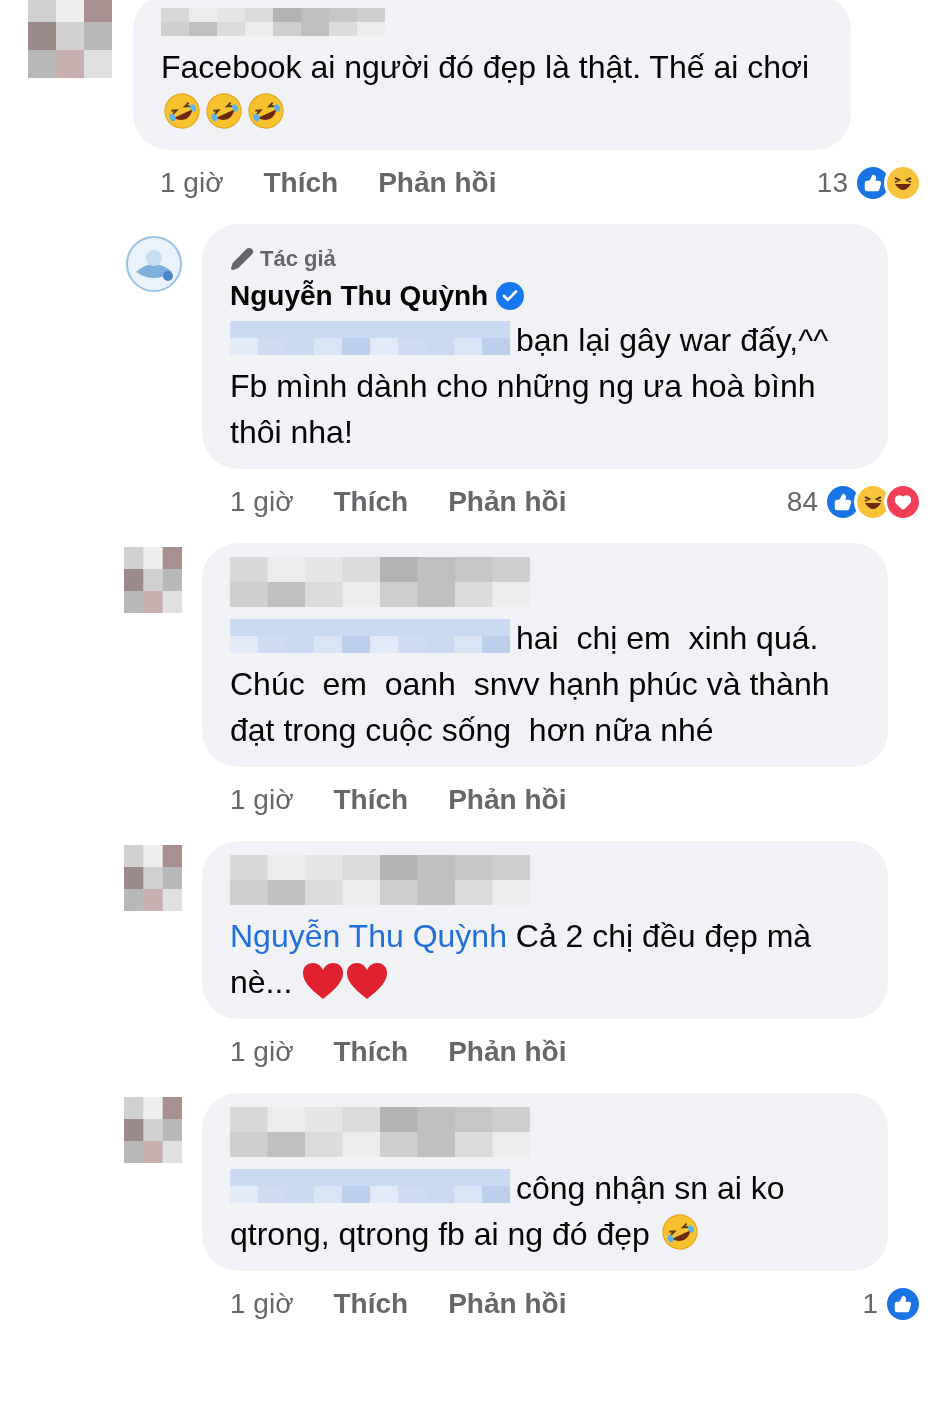 Image resolution: width=946 pixels, height=1421 pixels. What do you see at coordinates (802, 502) in the screenshot?
I see `reaction-count: 84` at bounding box center [802, 502].